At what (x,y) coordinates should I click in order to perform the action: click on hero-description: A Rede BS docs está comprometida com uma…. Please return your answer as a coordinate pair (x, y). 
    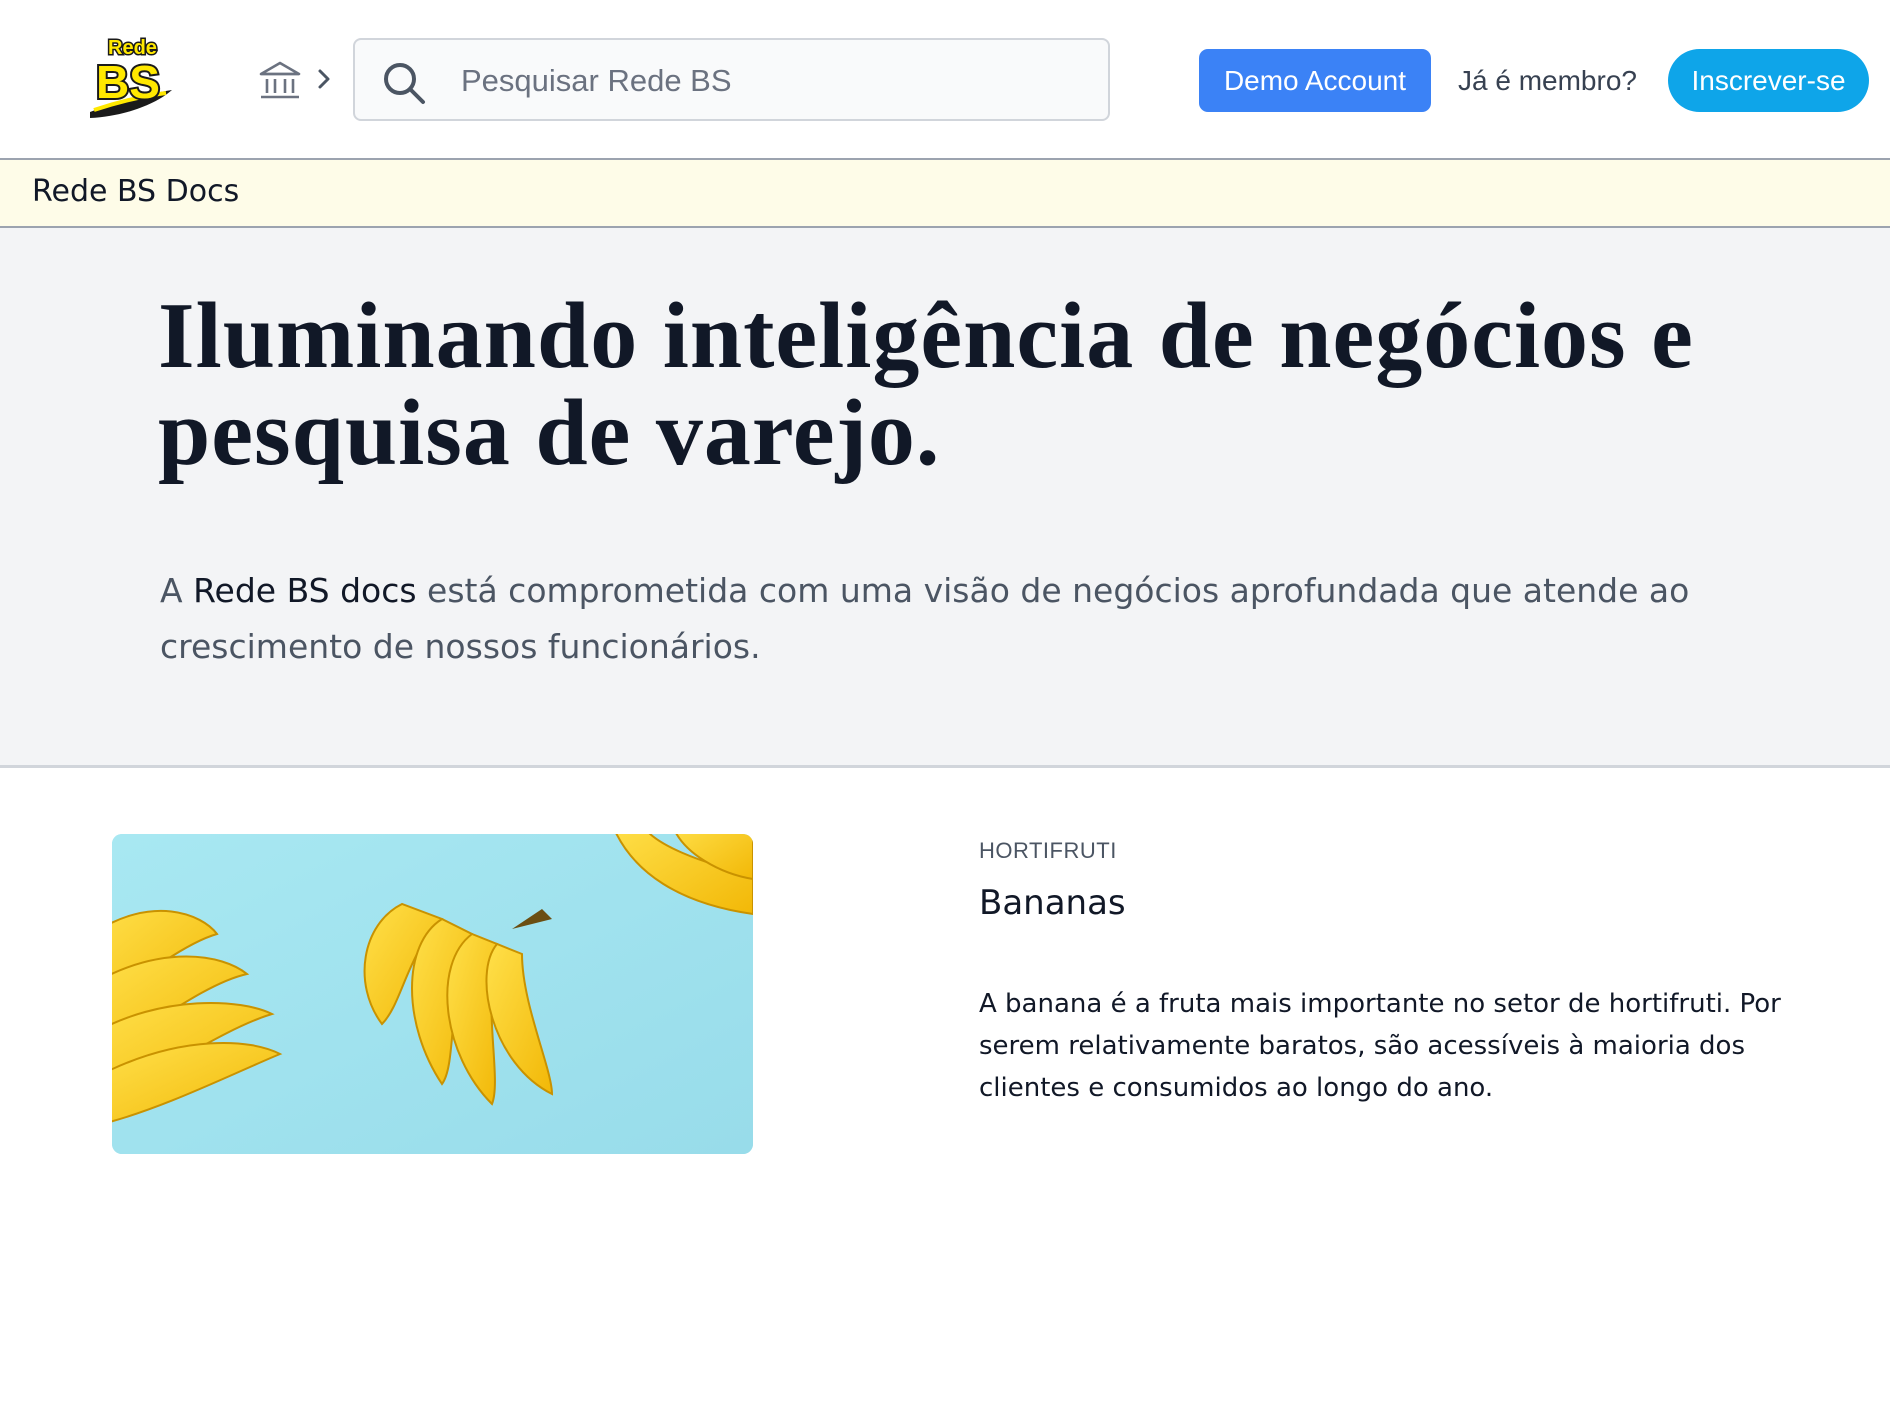
    Looking at the image, I should click on (940, 619).